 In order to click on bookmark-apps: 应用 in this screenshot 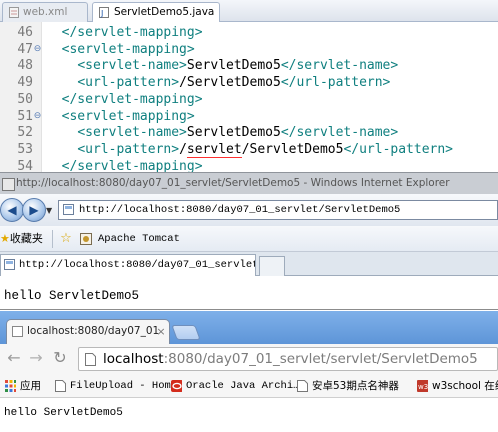, I will do `click(22, 386)`.